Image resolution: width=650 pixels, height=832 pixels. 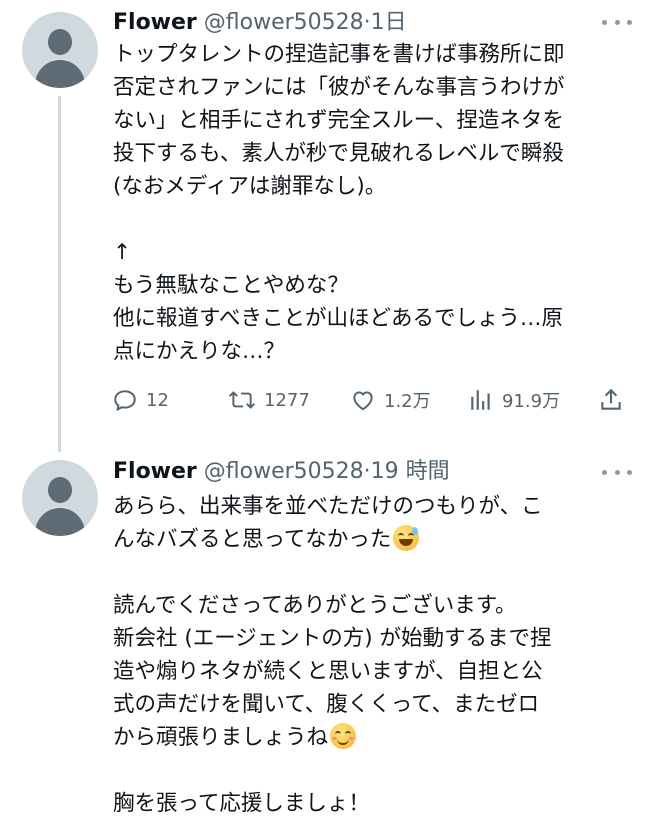 What do you see at coordinates (338, 153) in the screenshot?
I see `text-line: 投下するも、素人が秒で見破れるレベルで瞬殺` at bounding box center [338, 153].